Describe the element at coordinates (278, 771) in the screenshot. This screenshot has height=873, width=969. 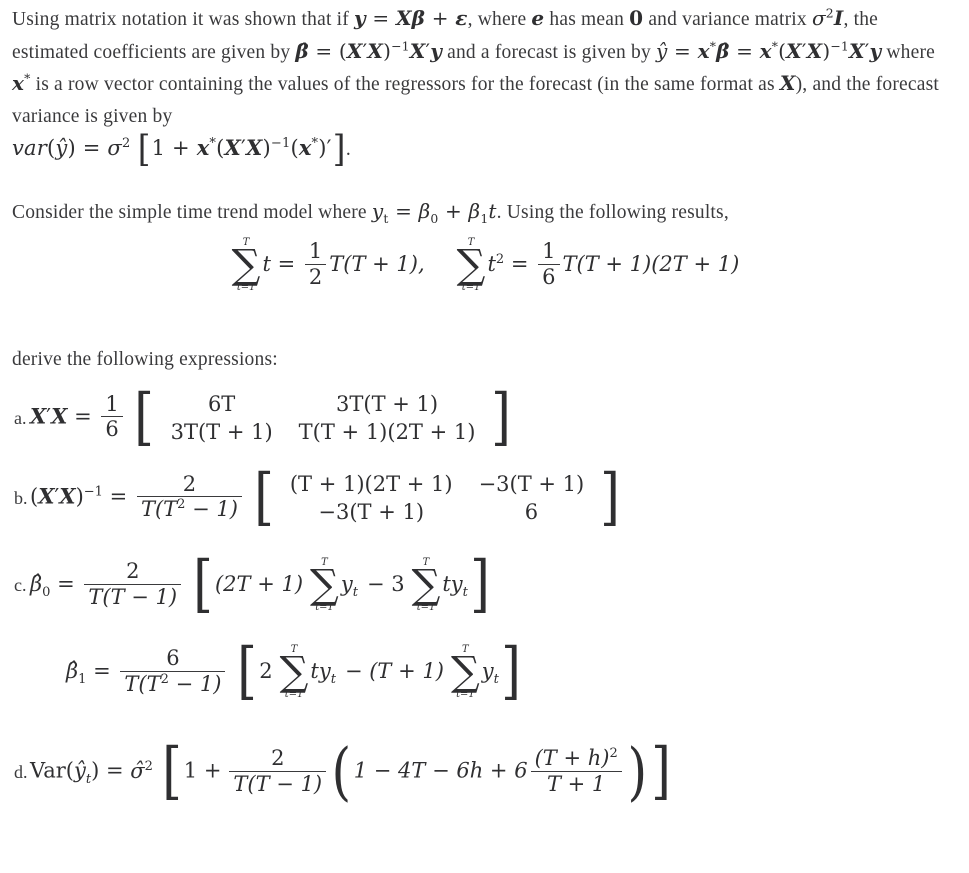
I see `fraction-e-scalar: 2 T(T − 1)` at that location.